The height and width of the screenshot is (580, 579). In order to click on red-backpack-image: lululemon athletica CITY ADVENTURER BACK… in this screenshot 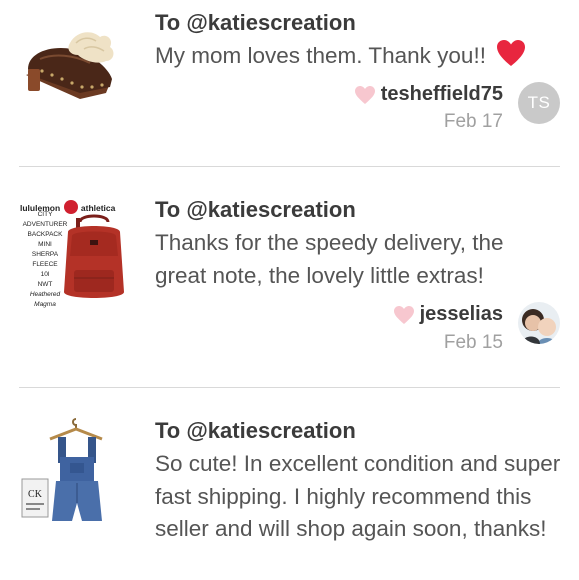, I will do `click(76, 252)`.